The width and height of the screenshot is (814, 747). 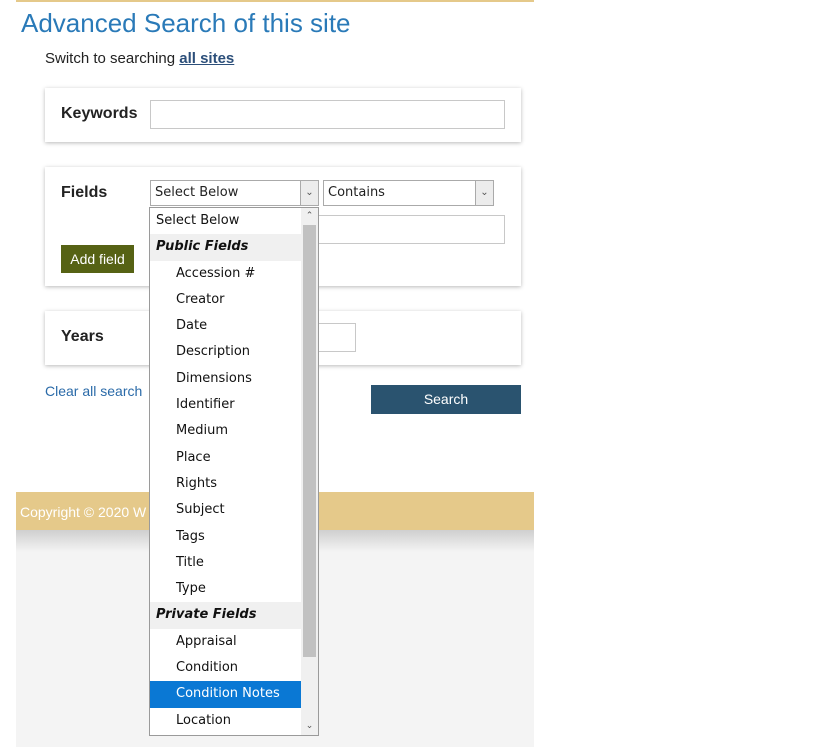 What do you see at coordinates (186, 23) in the screenshot?
I see `page-title: Advanced Search of this site` at bounding box center [186, 23].